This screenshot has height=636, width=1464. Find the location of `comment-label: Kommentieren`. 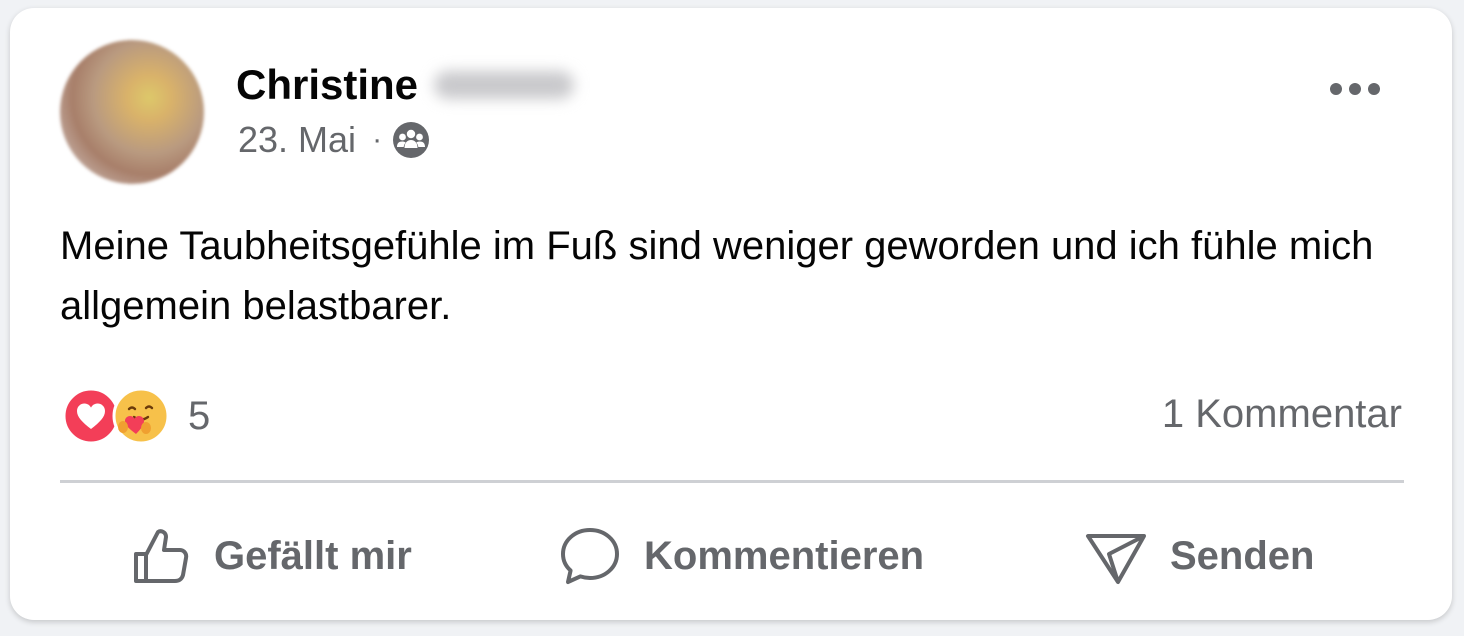

comment-label: Kommentieren is located at coordinates (784, 555).